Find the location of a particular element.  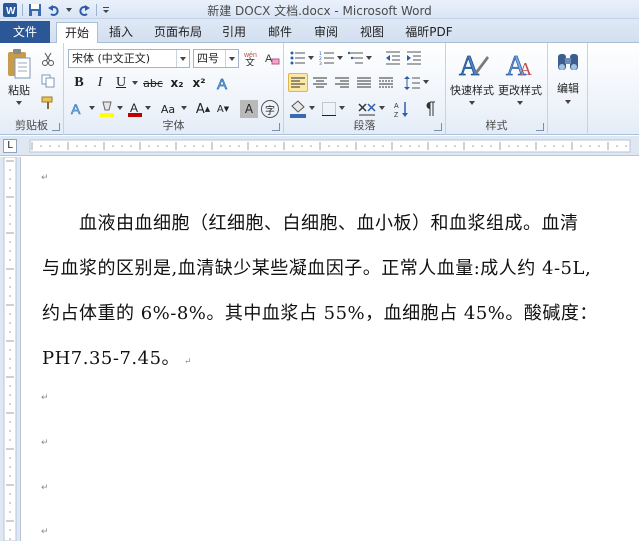

numbering-icon: 123 is located at coordinates (327, 58).